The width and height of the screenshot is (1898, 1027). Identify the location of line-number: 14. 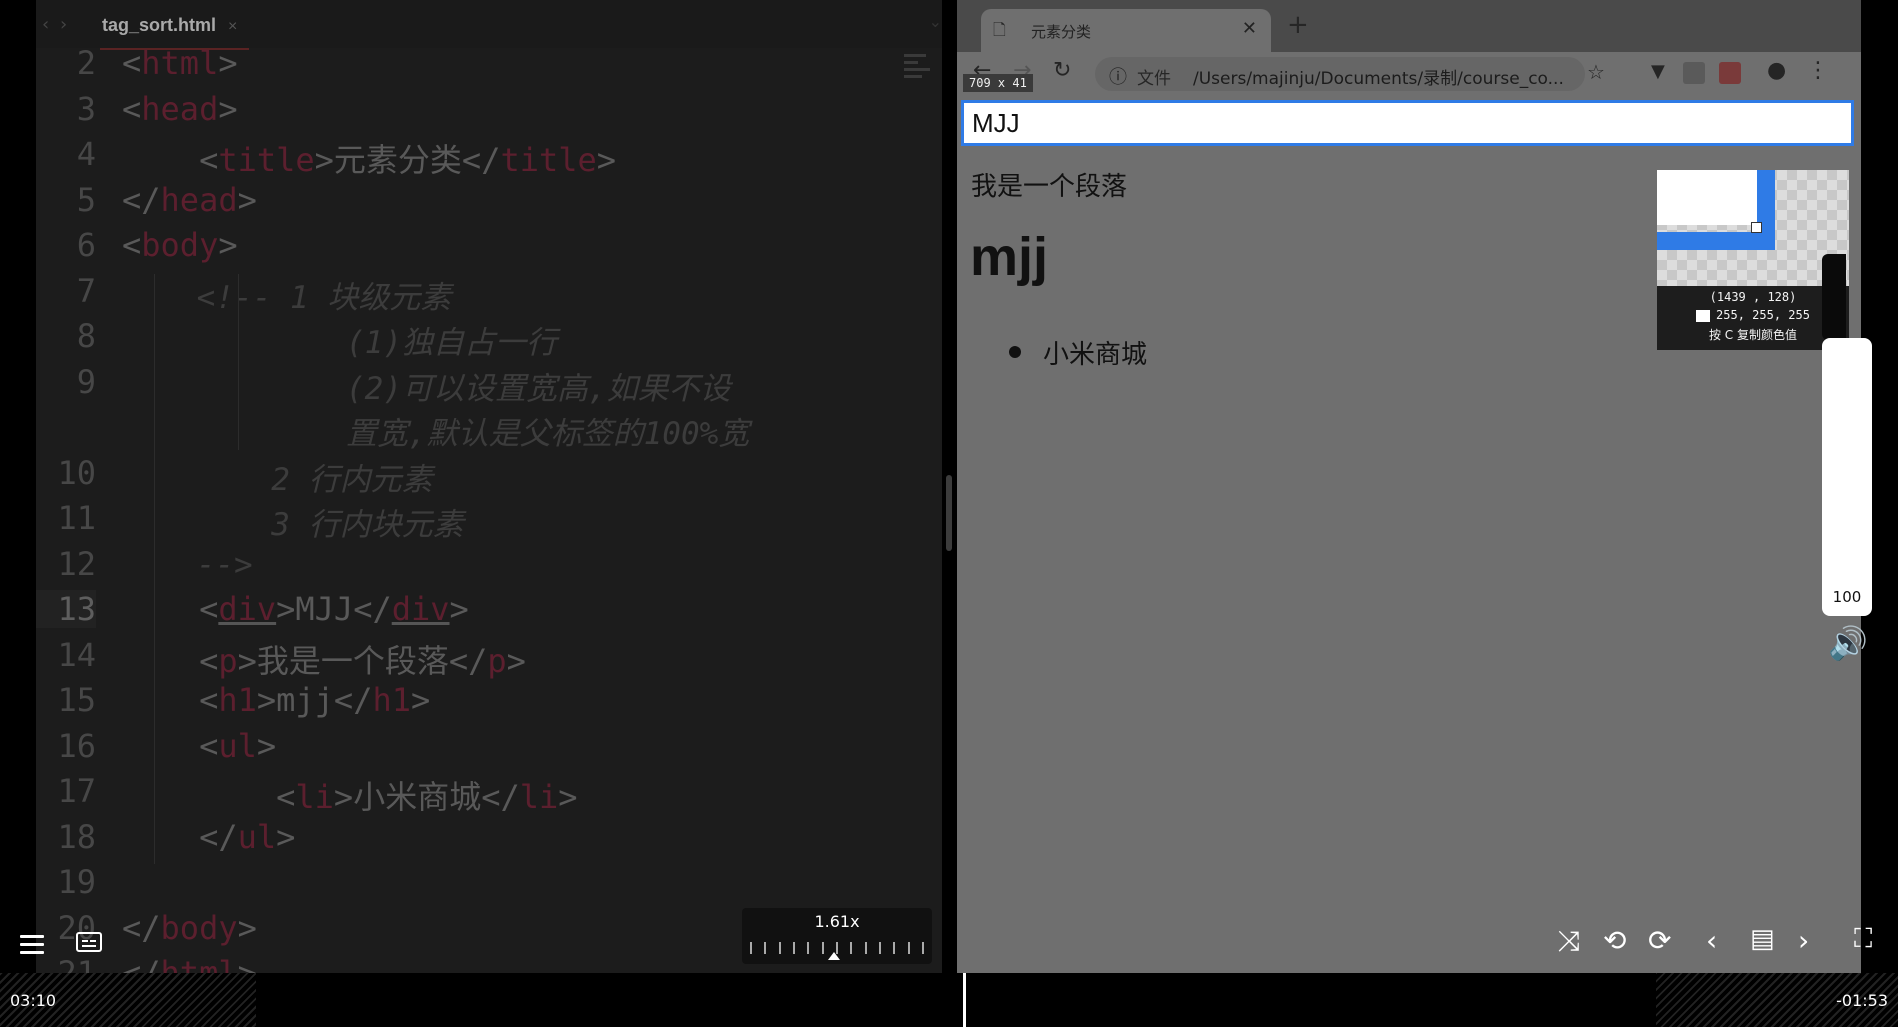
(76, 654).